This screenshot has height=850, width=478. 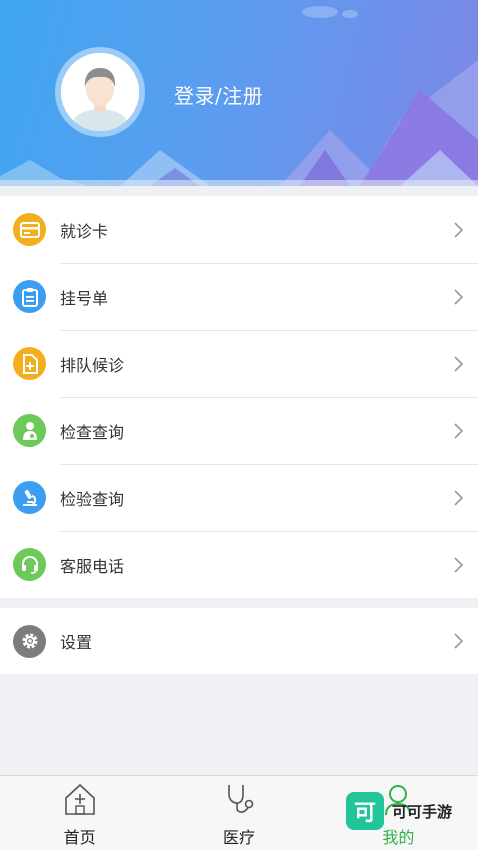 What do you see at coordinates (239, 430) in the screenshot?
I see `menu-item-examination: 检查查询` at bounding box center [239, 430].